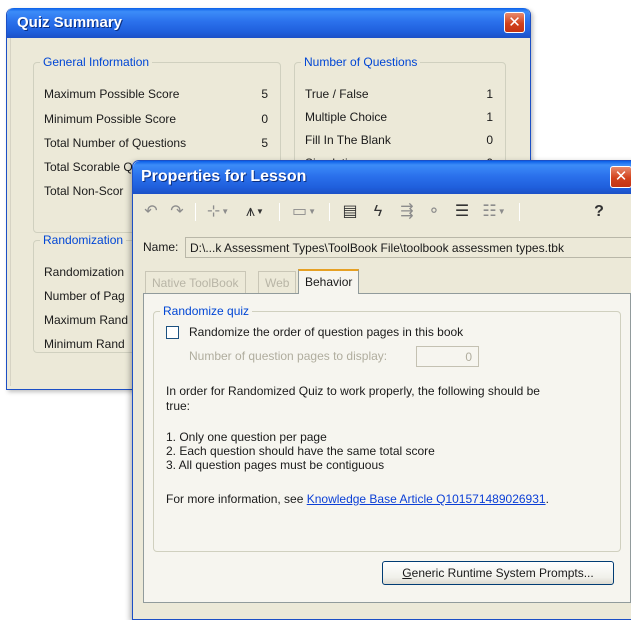 The width and height of the screenshot is (631, 620). What do you see at coordinates (382, 177) in the screenshot?
I see `properties-title: Properties for Lesson` at bounding box center [382, 177].